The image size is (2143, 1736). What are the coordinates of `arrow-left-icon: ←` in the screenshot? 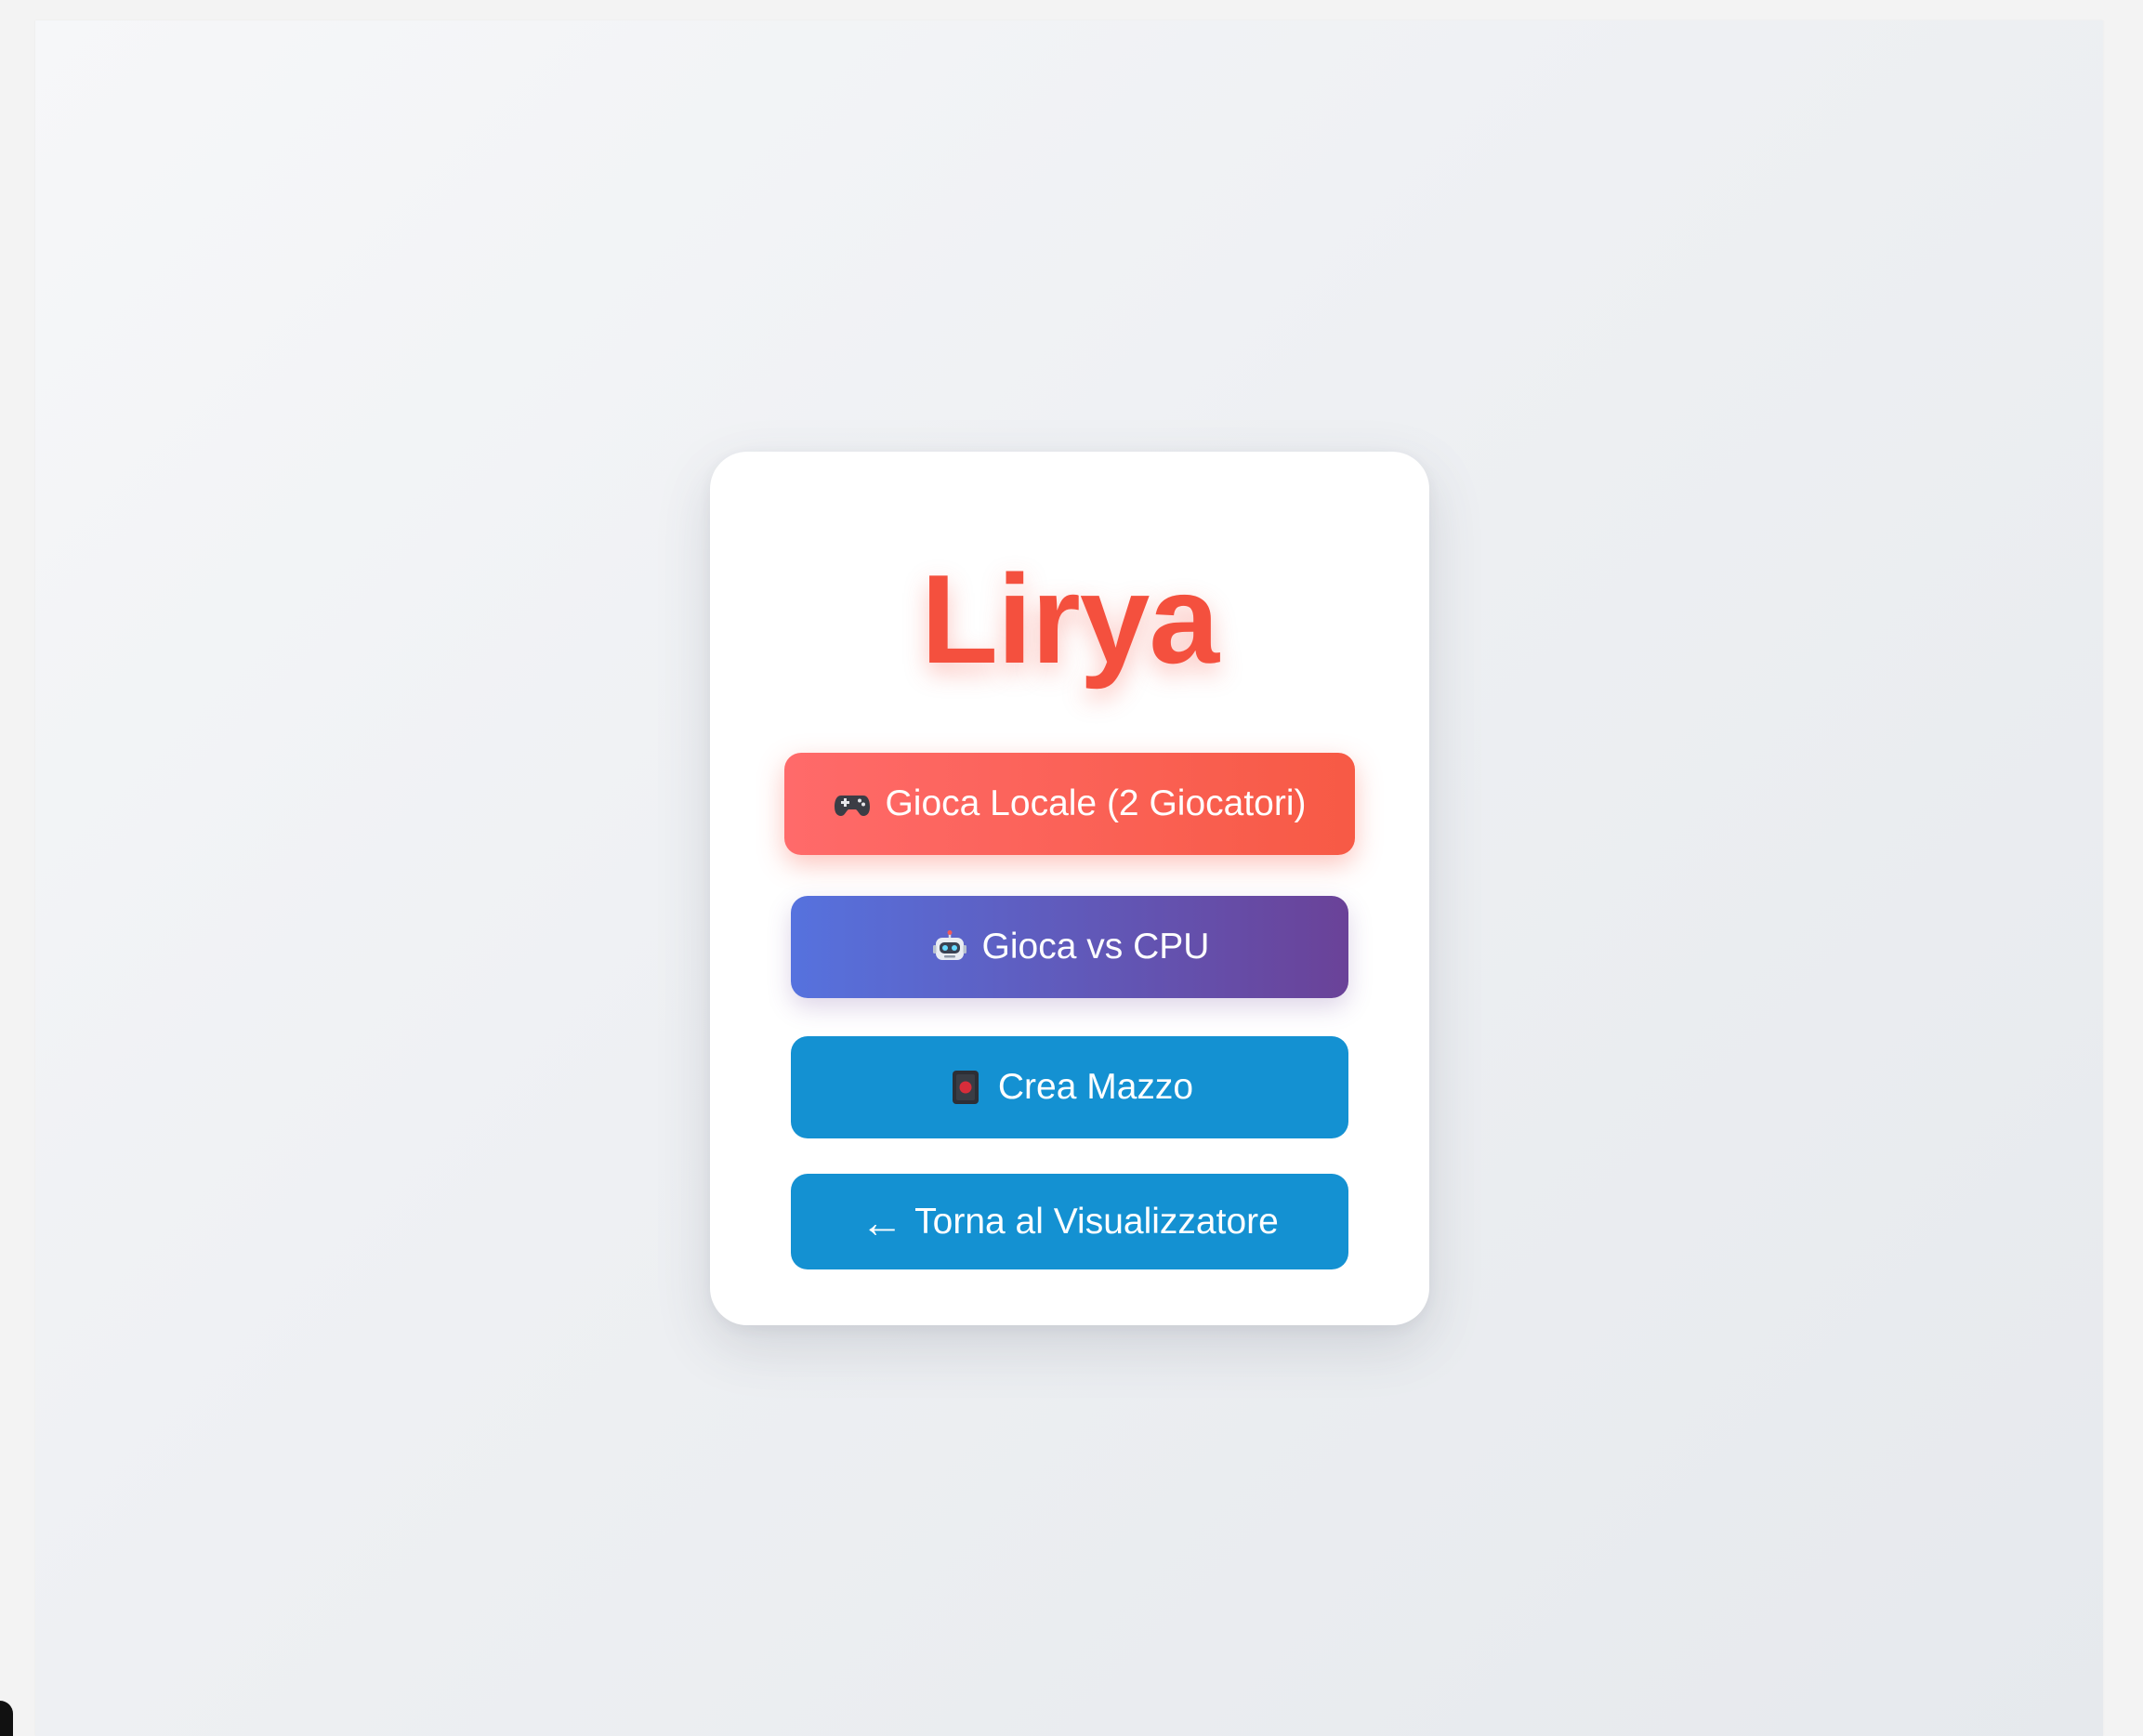 It's located at (882, 1222).